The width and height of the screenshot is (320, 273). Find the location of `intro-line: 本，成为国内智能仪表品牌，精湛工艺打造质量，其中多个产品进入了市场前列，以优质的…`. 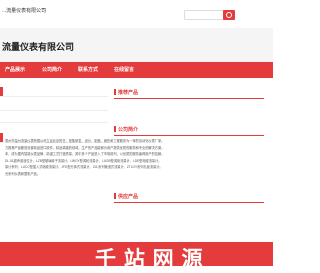

intro-line: 本，成为国内智能仪表品牌，精湛工艺打造质量，其中多个产品进入了市场前列，以优质的… is located at coordinates (85, 154).